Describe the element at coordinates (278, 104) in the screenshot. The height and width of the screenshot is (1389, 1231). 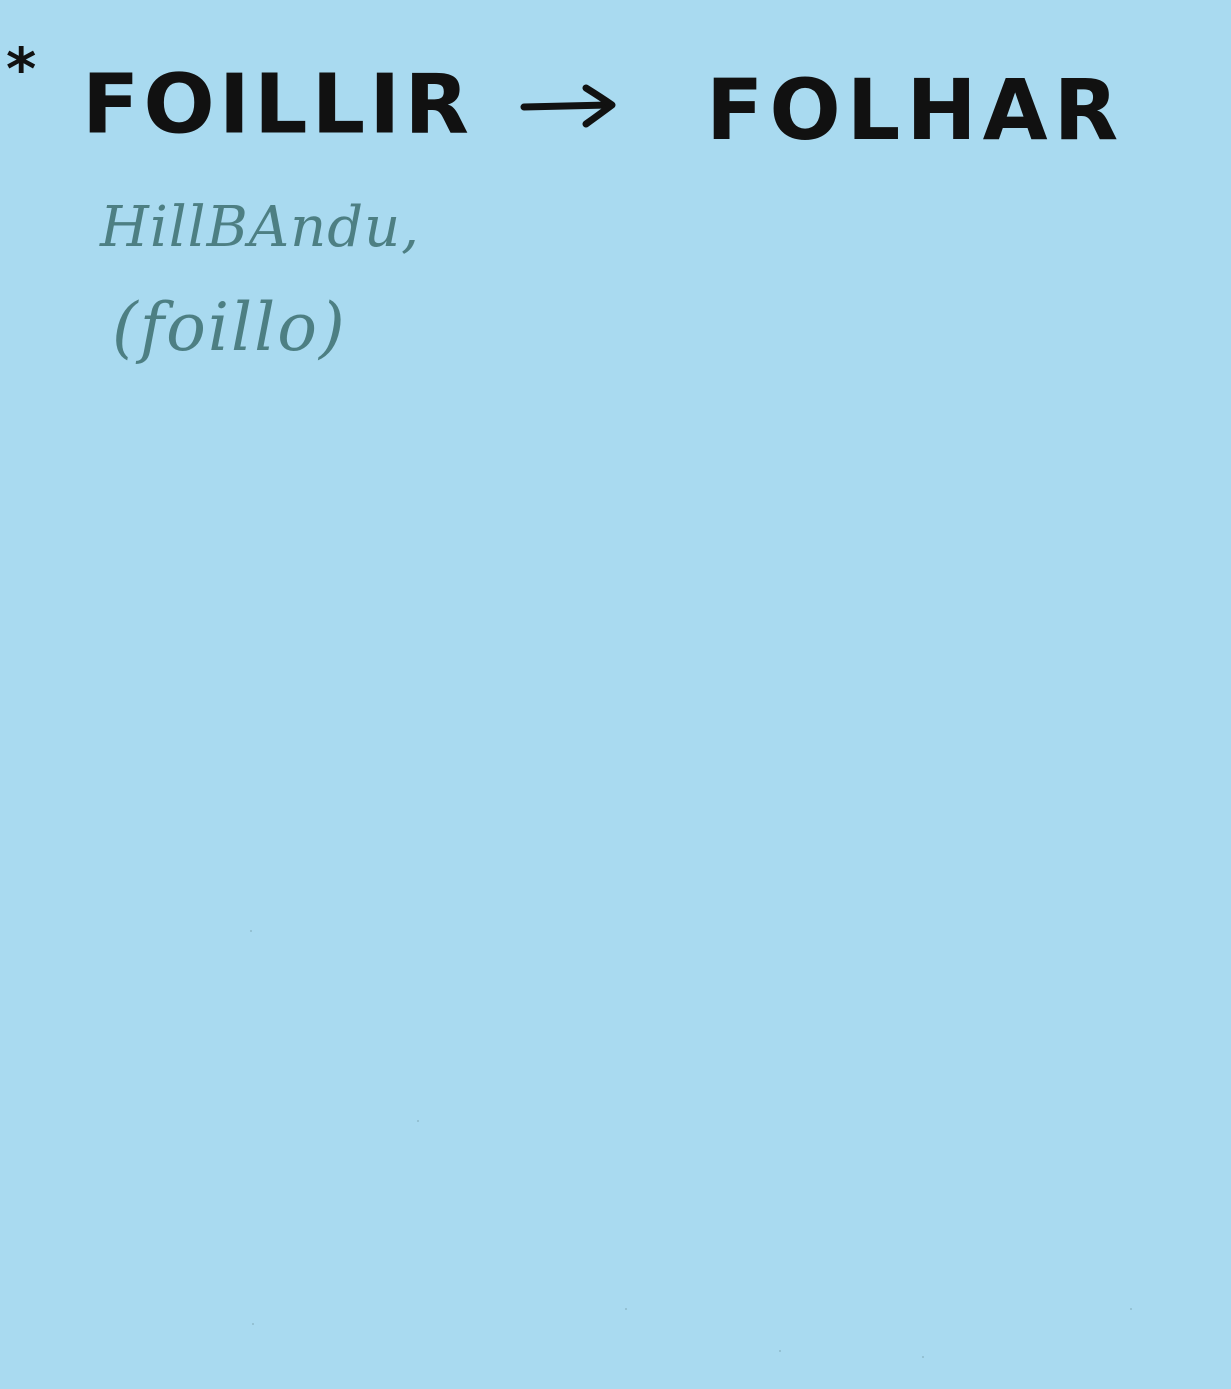
I see `headword: FOILLIR` at that location.